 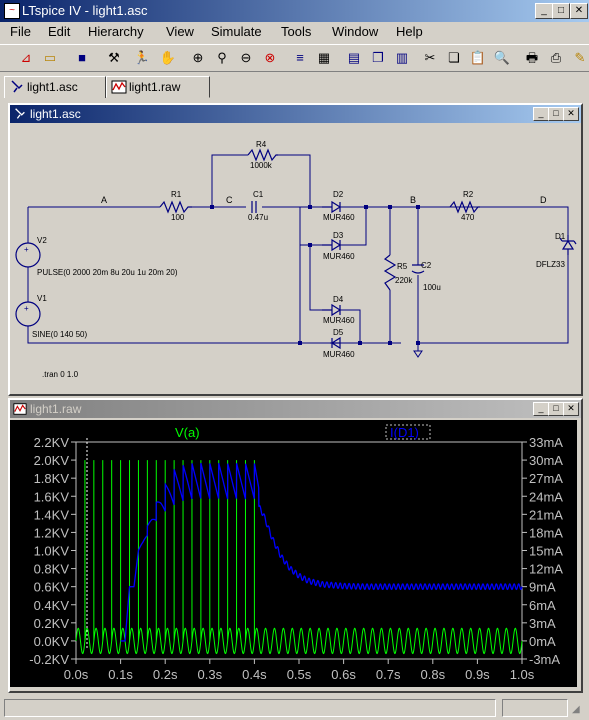 I want to click on run-icon: 🏃, so click(x=142, y=58).